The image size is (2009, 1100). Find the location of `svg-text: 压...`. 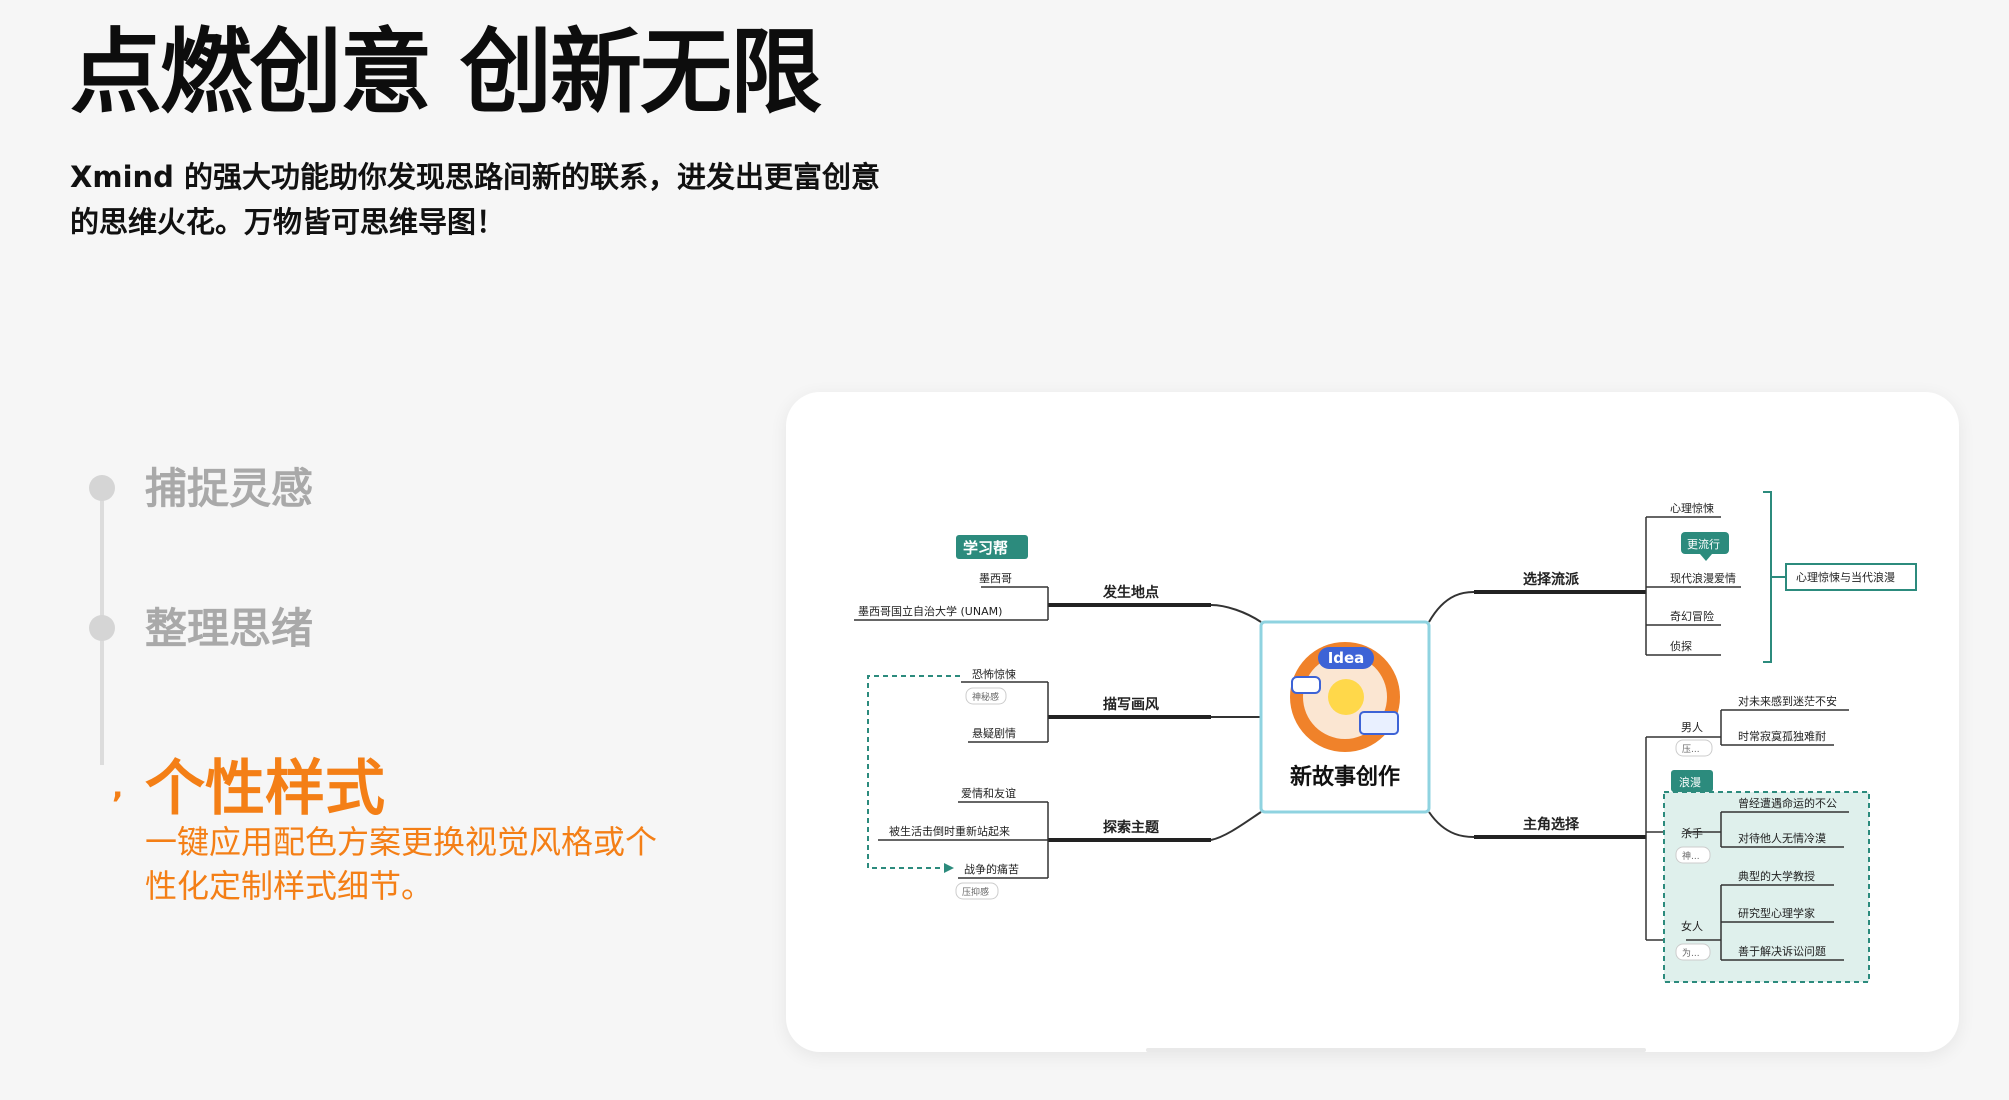

svg-text: 压... is located at coordinates (1691, 749).